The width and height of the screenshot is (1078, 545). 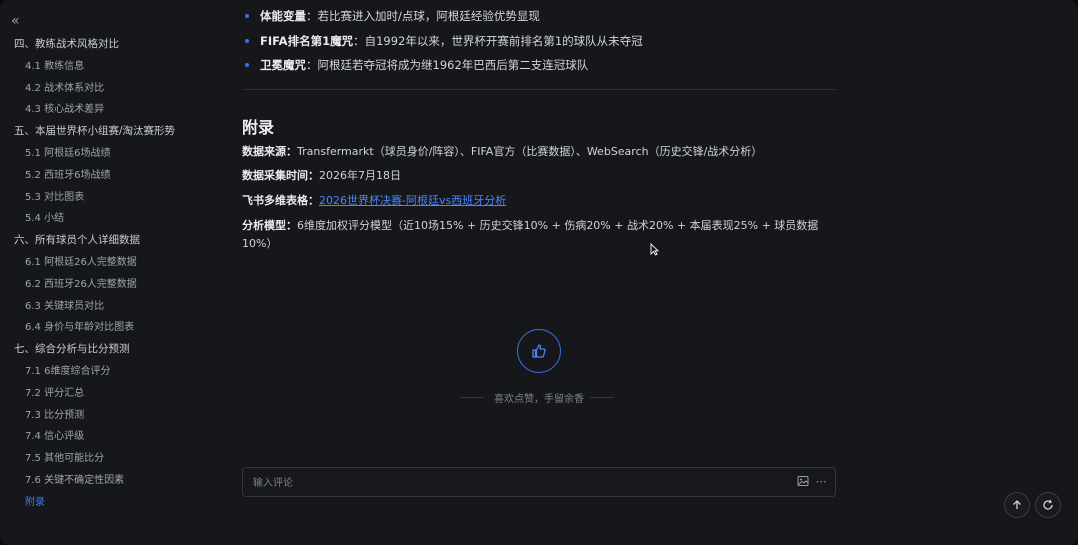 What do you see at coordinates (100, 372) in the screenshot?
I see `toc-subsection-item: 7.1 6维度综合评分` at bounding box center [100, 372].